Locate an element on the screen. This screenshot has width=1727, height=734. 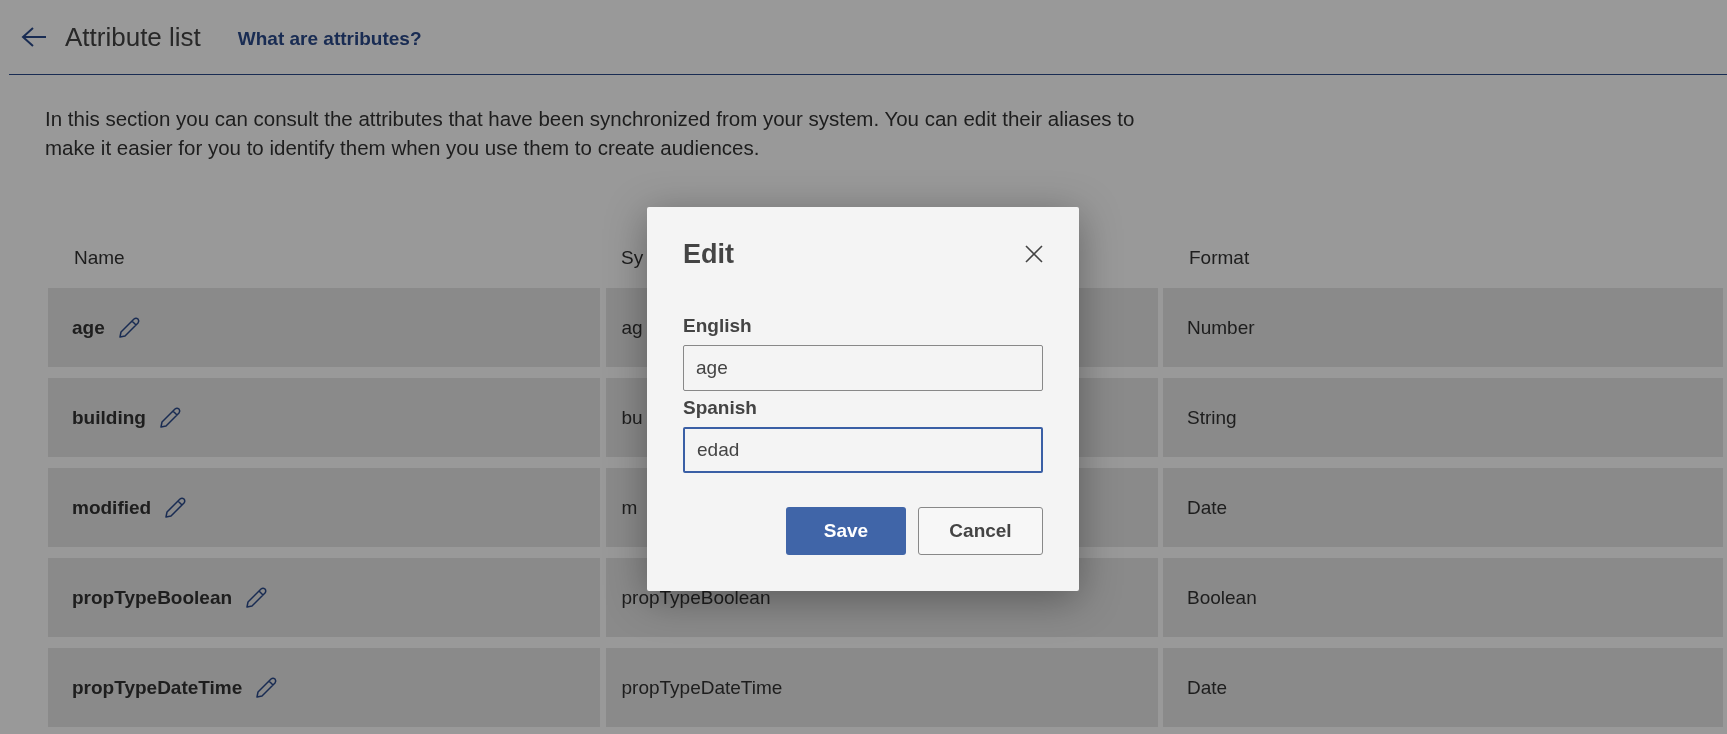
page-title: Attribute list is located at coordinates (133, 37).